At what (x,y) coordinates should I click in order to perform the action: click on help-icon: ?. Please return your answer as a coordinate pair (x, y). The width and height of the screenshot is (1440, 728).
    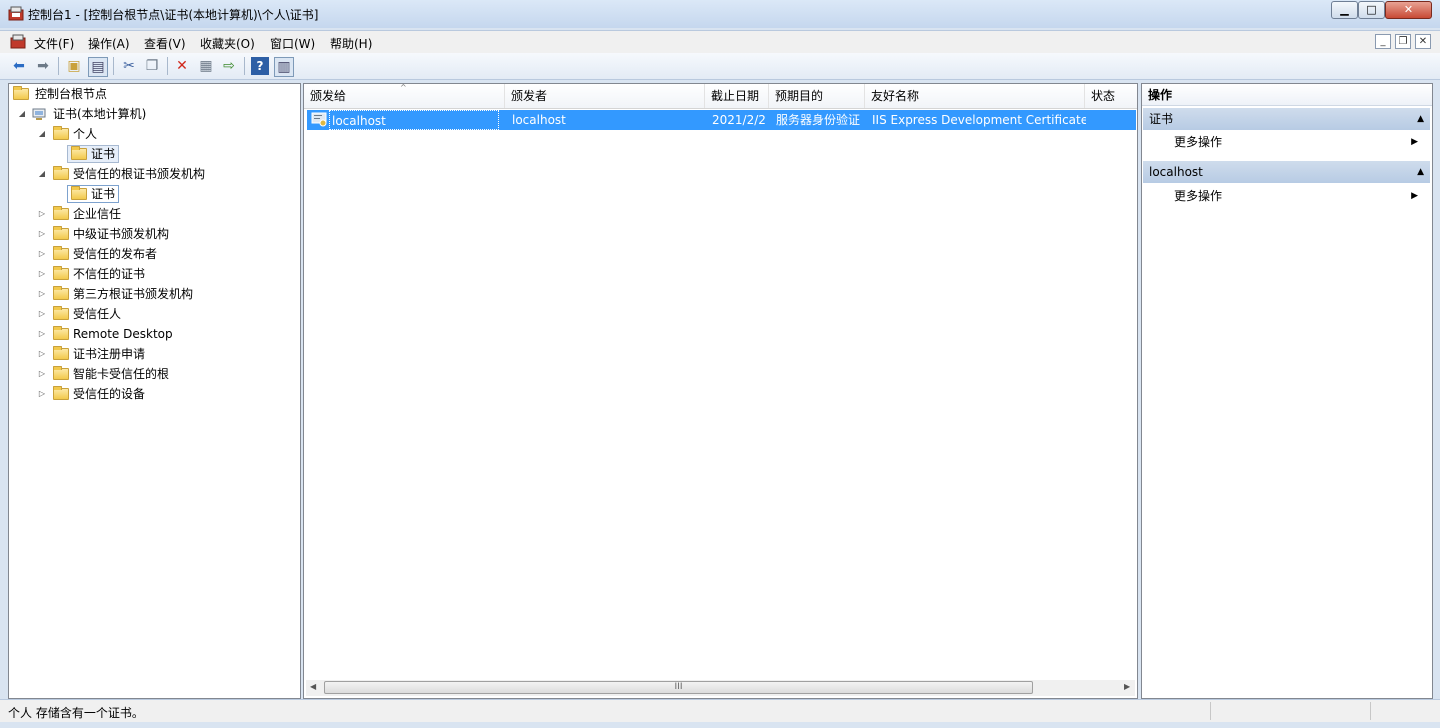
    Looking at the image, I should click on (260, 66).